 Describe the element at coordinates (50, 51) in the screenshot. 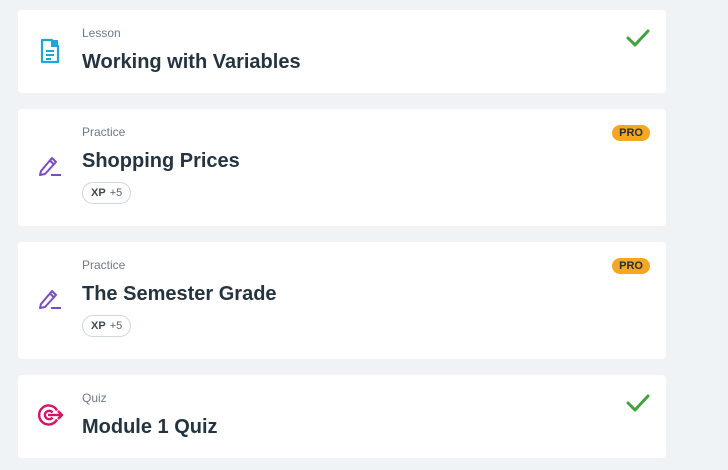

I see `document-icon` at that location.